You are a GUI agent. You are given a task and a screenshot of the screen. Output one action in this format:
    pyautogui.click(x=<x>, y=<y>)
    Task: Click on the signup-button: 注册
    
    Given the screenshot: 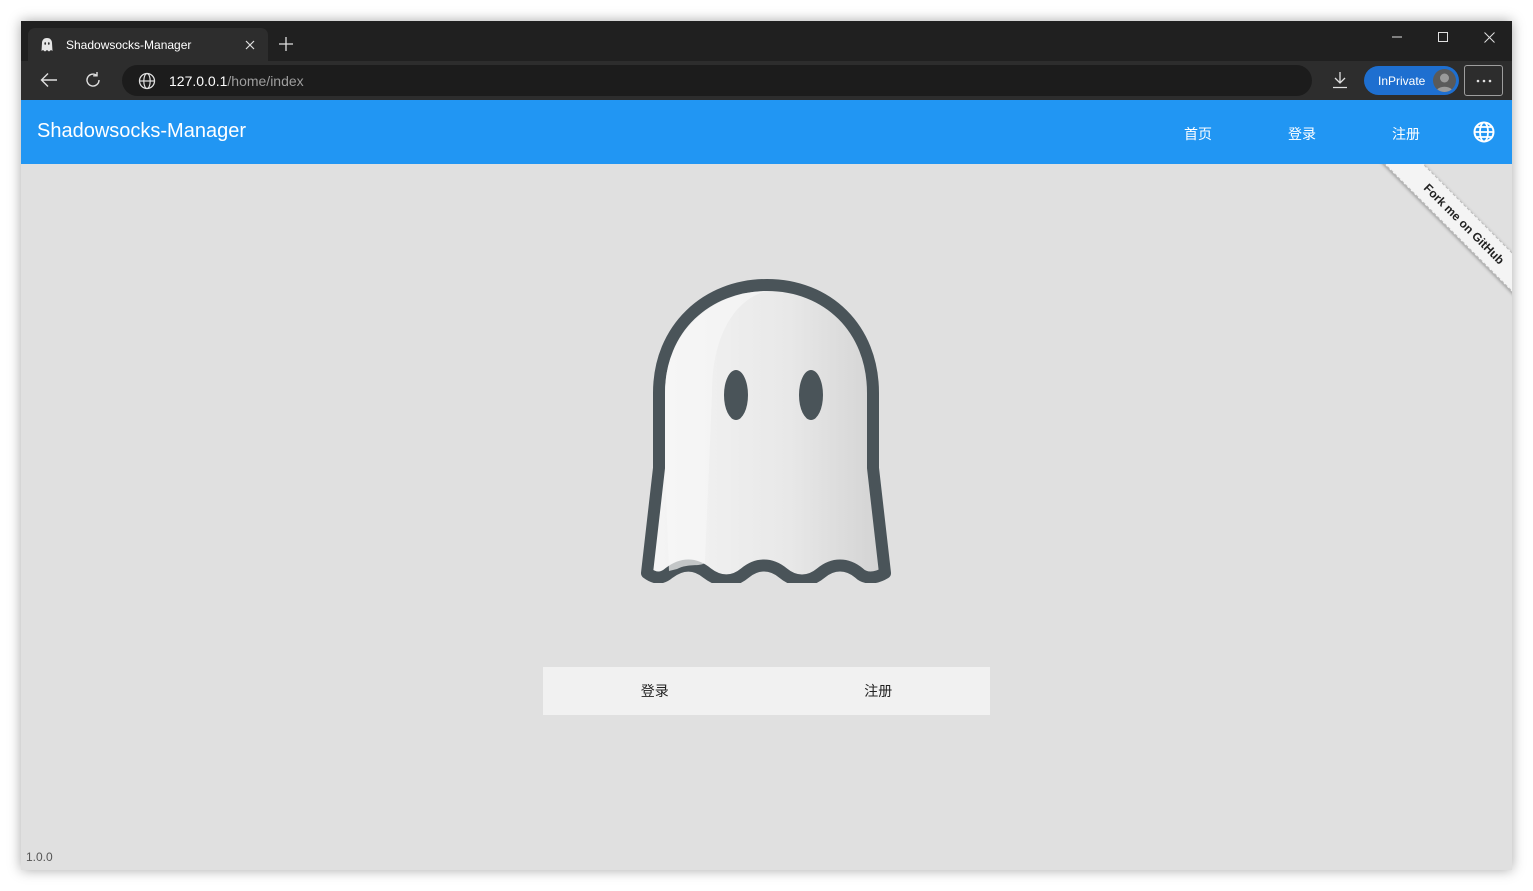 What is the action you would take?
    pyautogui.click(x=879, y=691)
    